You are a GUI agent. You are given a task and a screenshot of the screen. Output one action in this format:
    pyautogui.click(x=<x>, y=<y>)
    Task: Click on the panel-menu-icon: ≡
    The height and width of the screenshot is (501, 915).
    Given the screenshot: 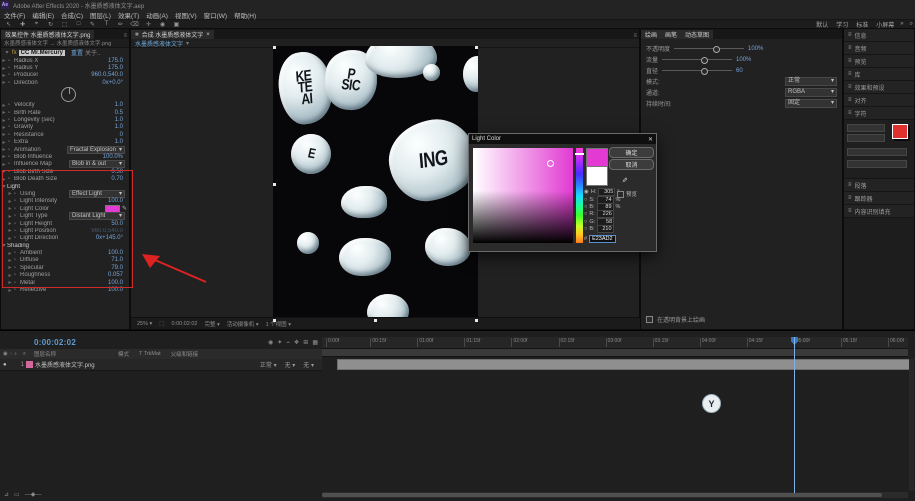 What is the action you would take?
    pyautogui.click(x=125, y=36)
    